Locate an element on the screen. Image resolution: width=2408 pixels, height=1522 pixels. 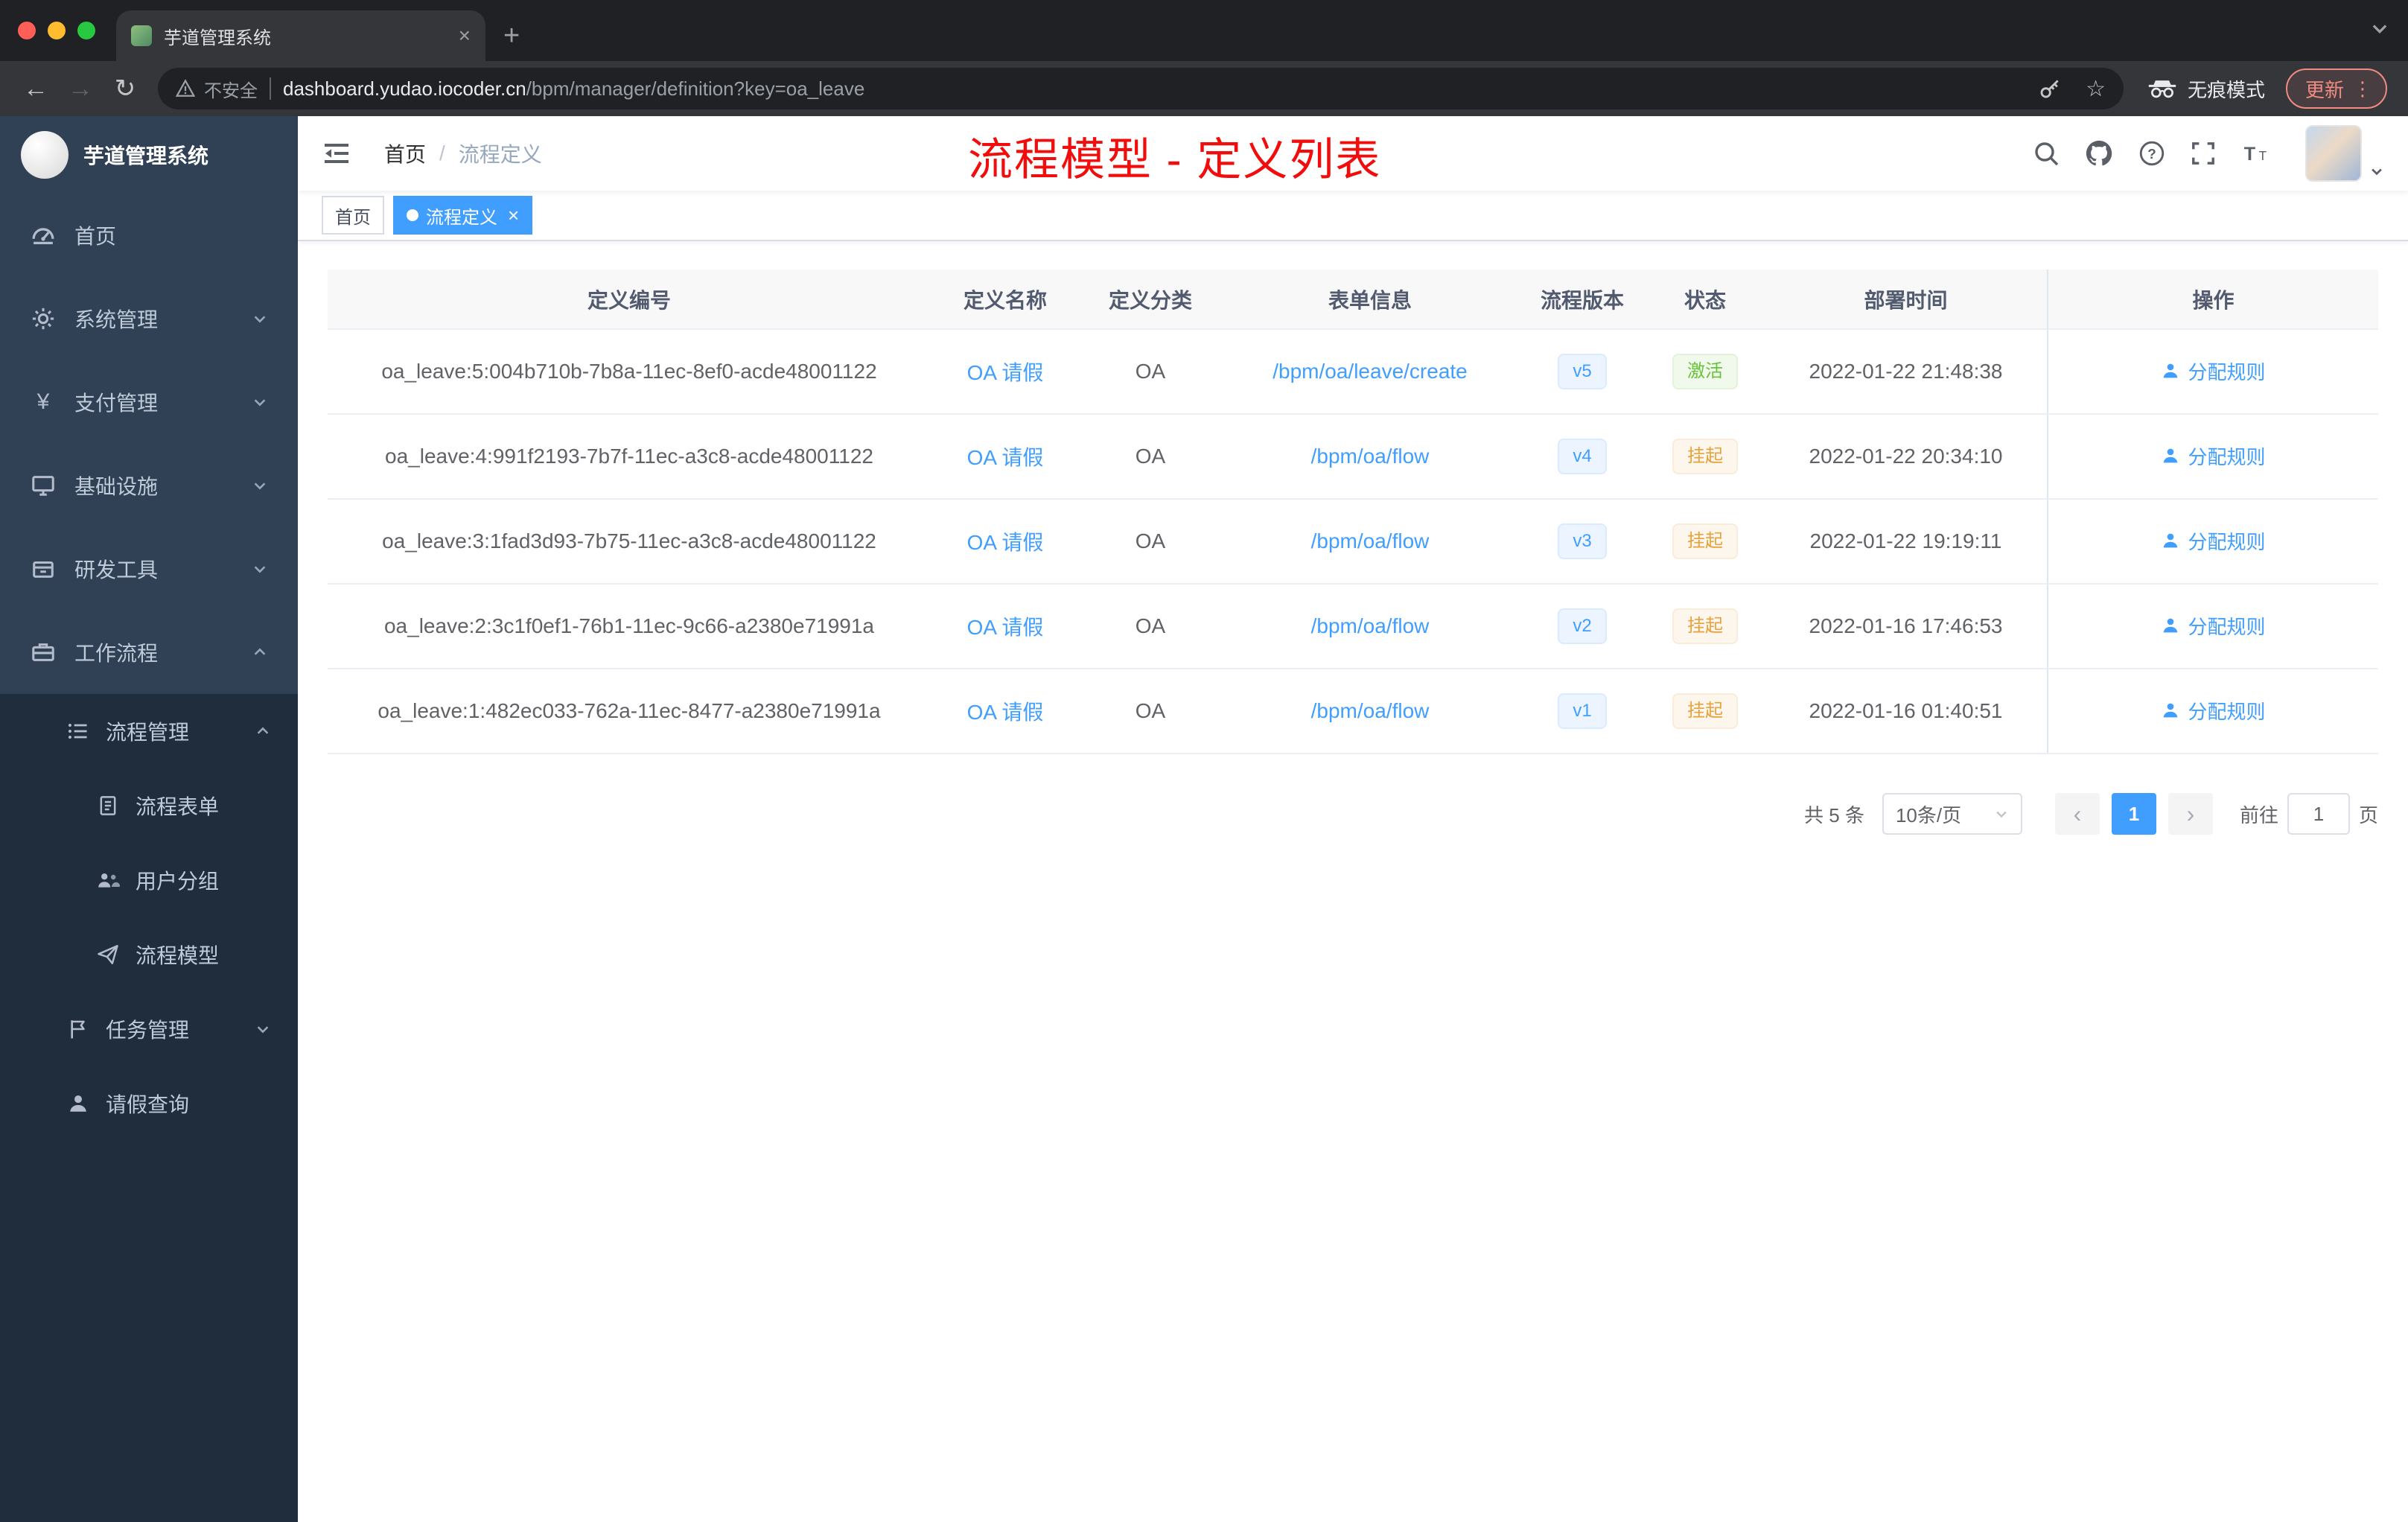
reload-icon: ↻ is located at coordinates (125, 88).